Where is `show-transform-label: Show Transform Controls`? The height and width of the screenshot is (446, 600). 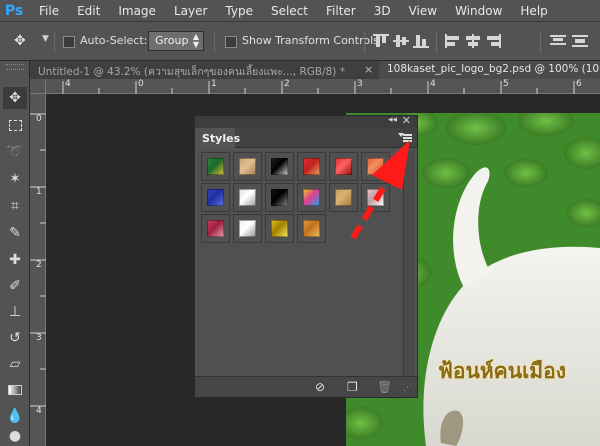 show-transform-label: Show Transform Controls is located at coordinates (310, 40).